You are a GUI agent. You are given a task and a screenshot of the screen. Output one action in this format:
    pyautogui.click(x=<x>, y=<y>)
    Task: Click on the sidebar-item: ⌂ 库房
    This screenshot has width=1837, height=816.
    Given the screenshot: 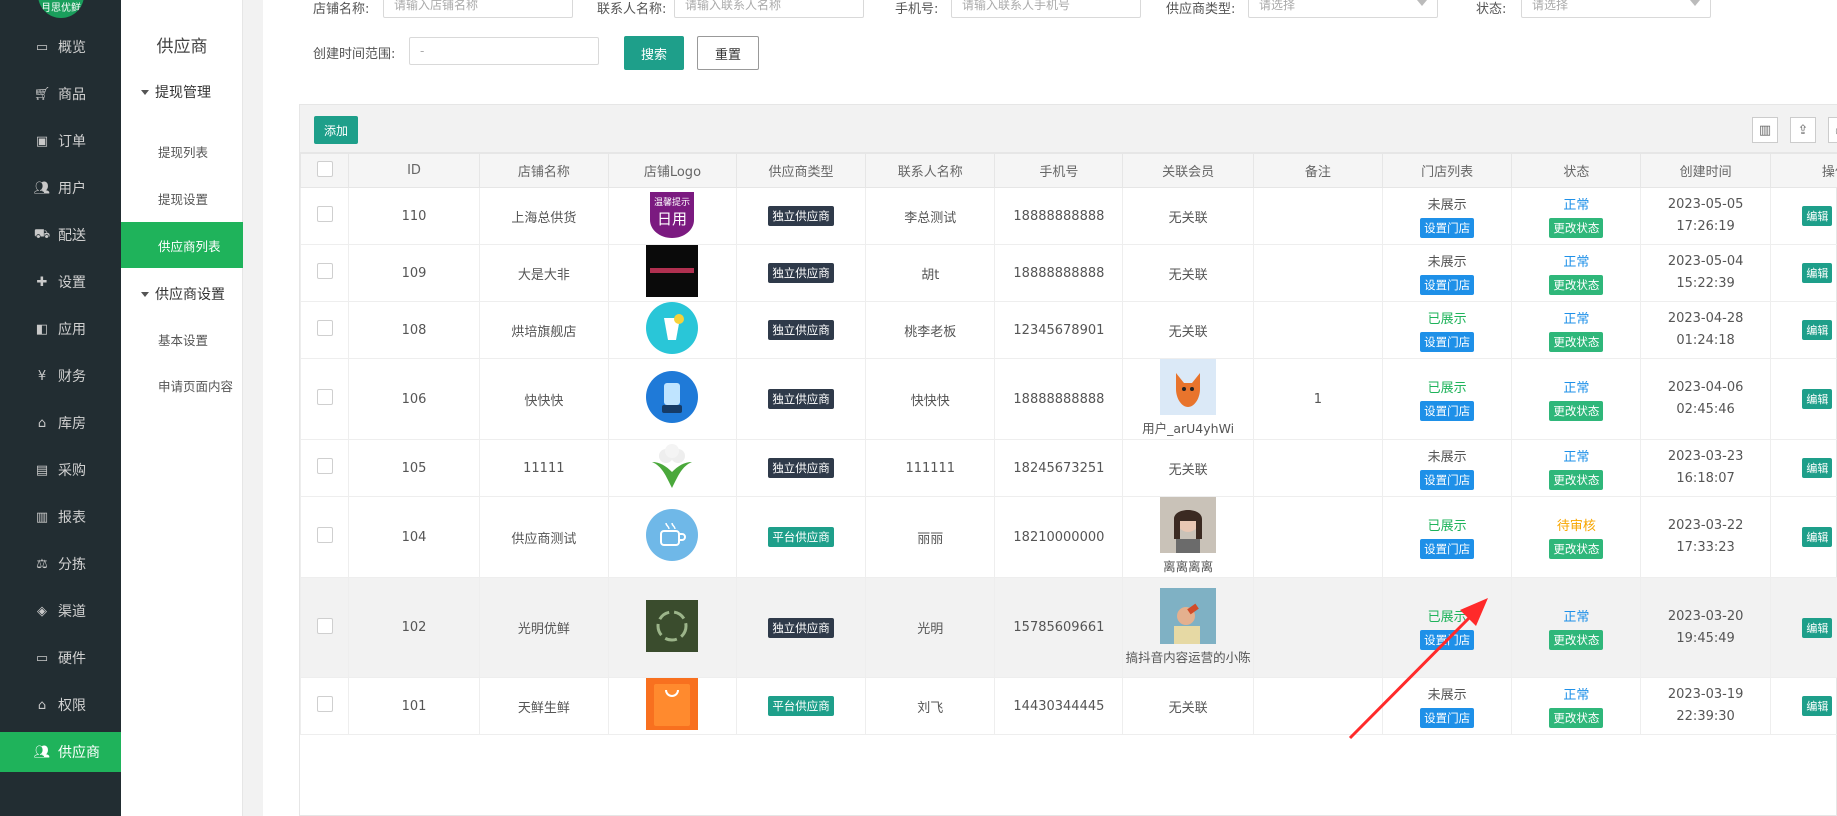 What is the action you would take?
    pyautogui.click(x=60, y=423)
    